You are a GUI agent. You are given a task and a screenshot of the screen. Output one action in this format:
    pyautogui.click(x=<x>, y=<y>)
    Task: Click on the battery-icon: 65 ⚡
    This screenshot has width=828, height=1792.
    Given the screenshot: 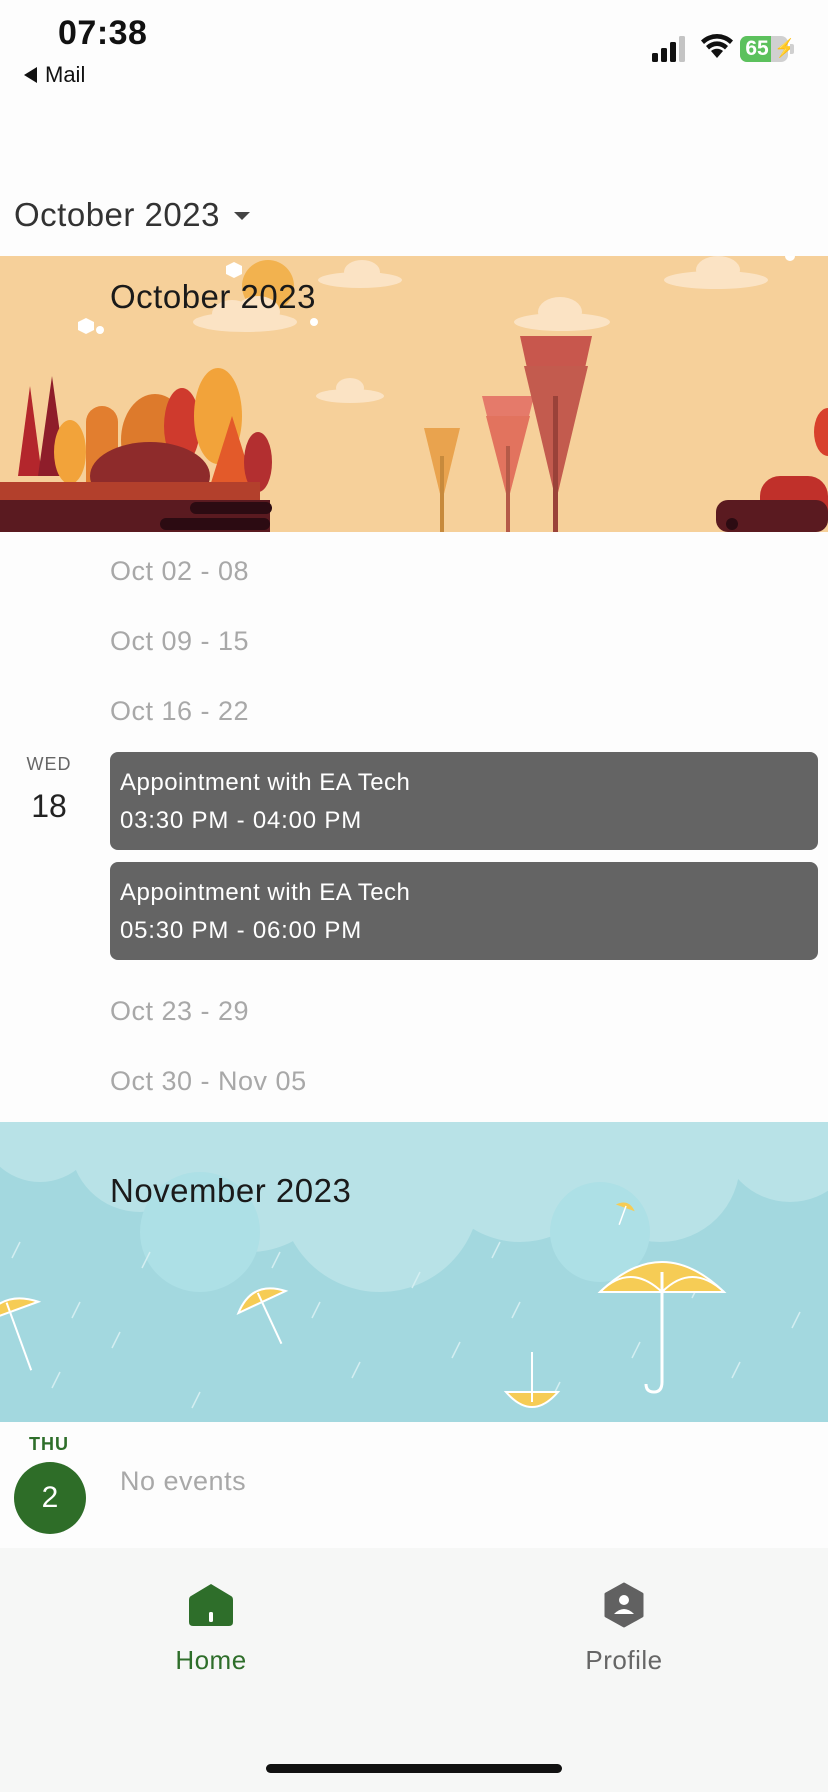 What is the action you would take?
    pyautogui.click(x=768, y=49)
    